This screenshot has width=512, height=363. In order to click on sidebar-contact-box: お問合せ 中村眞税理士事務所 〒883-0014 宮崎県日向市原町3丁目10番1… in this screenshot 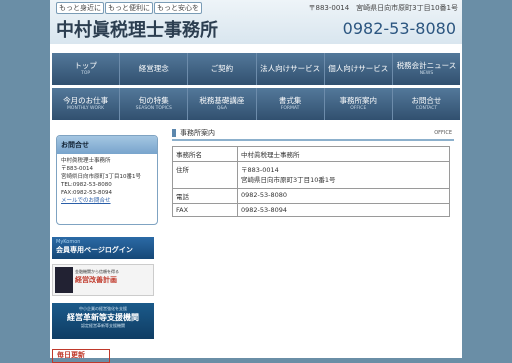, I will do `click(107, 180)`.